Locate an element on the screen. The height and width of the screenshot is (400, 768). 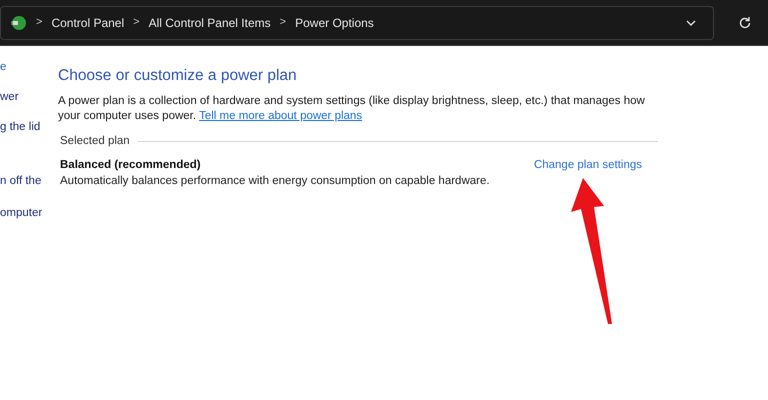
change-plan-settings-link: Change plan settings is located at coordinates (588, 166).